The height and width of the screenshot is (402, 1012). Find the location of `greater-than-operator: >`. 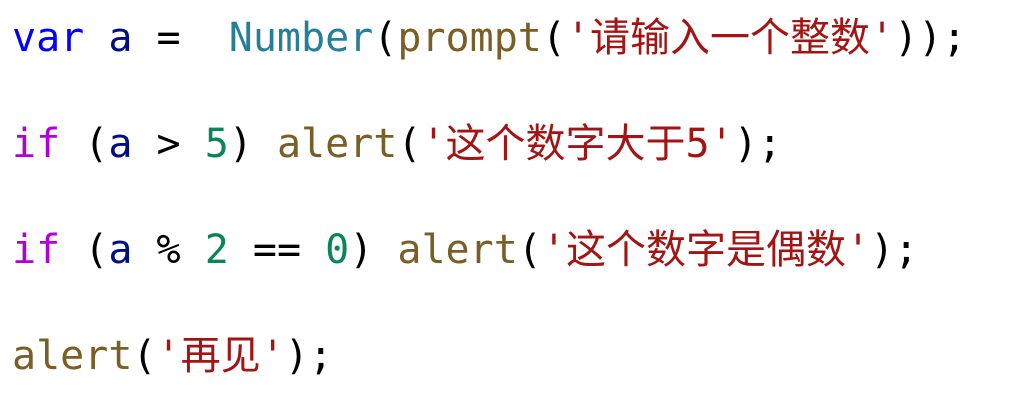

greater-than-operator: > is located at coordinates (168, 144).